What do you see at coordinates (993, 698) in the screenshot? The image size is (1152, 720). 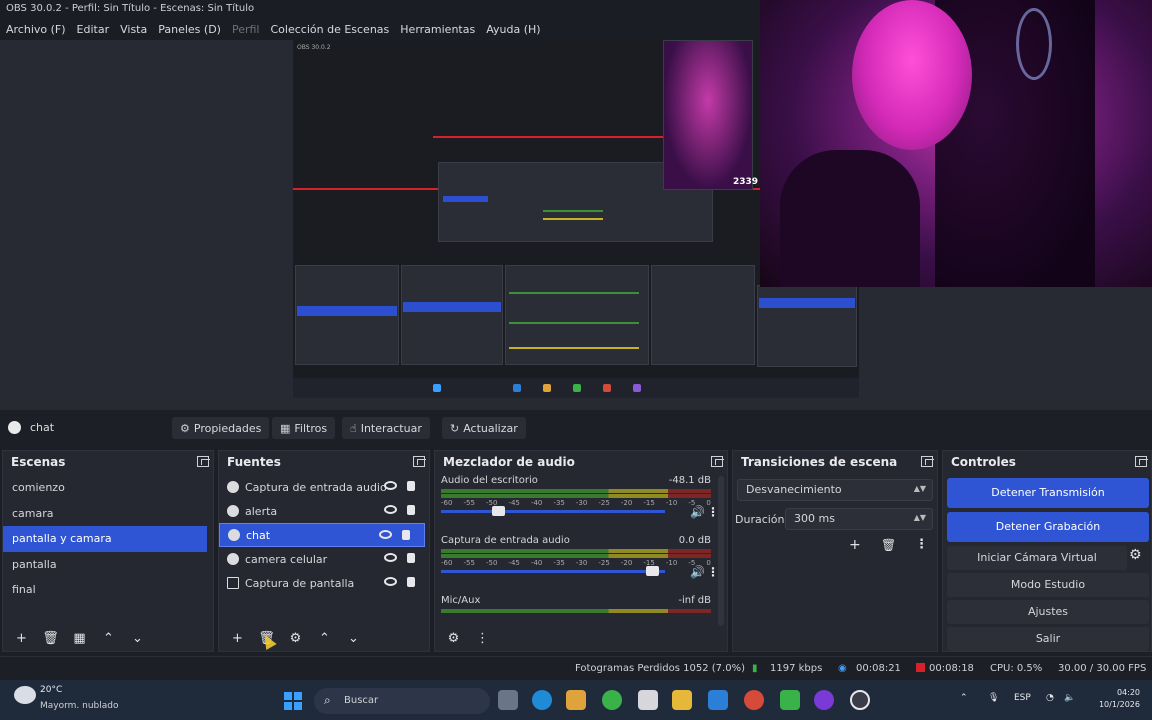 I see `microphone-tray-icon: 🎙` at bounding box center [993, 698].